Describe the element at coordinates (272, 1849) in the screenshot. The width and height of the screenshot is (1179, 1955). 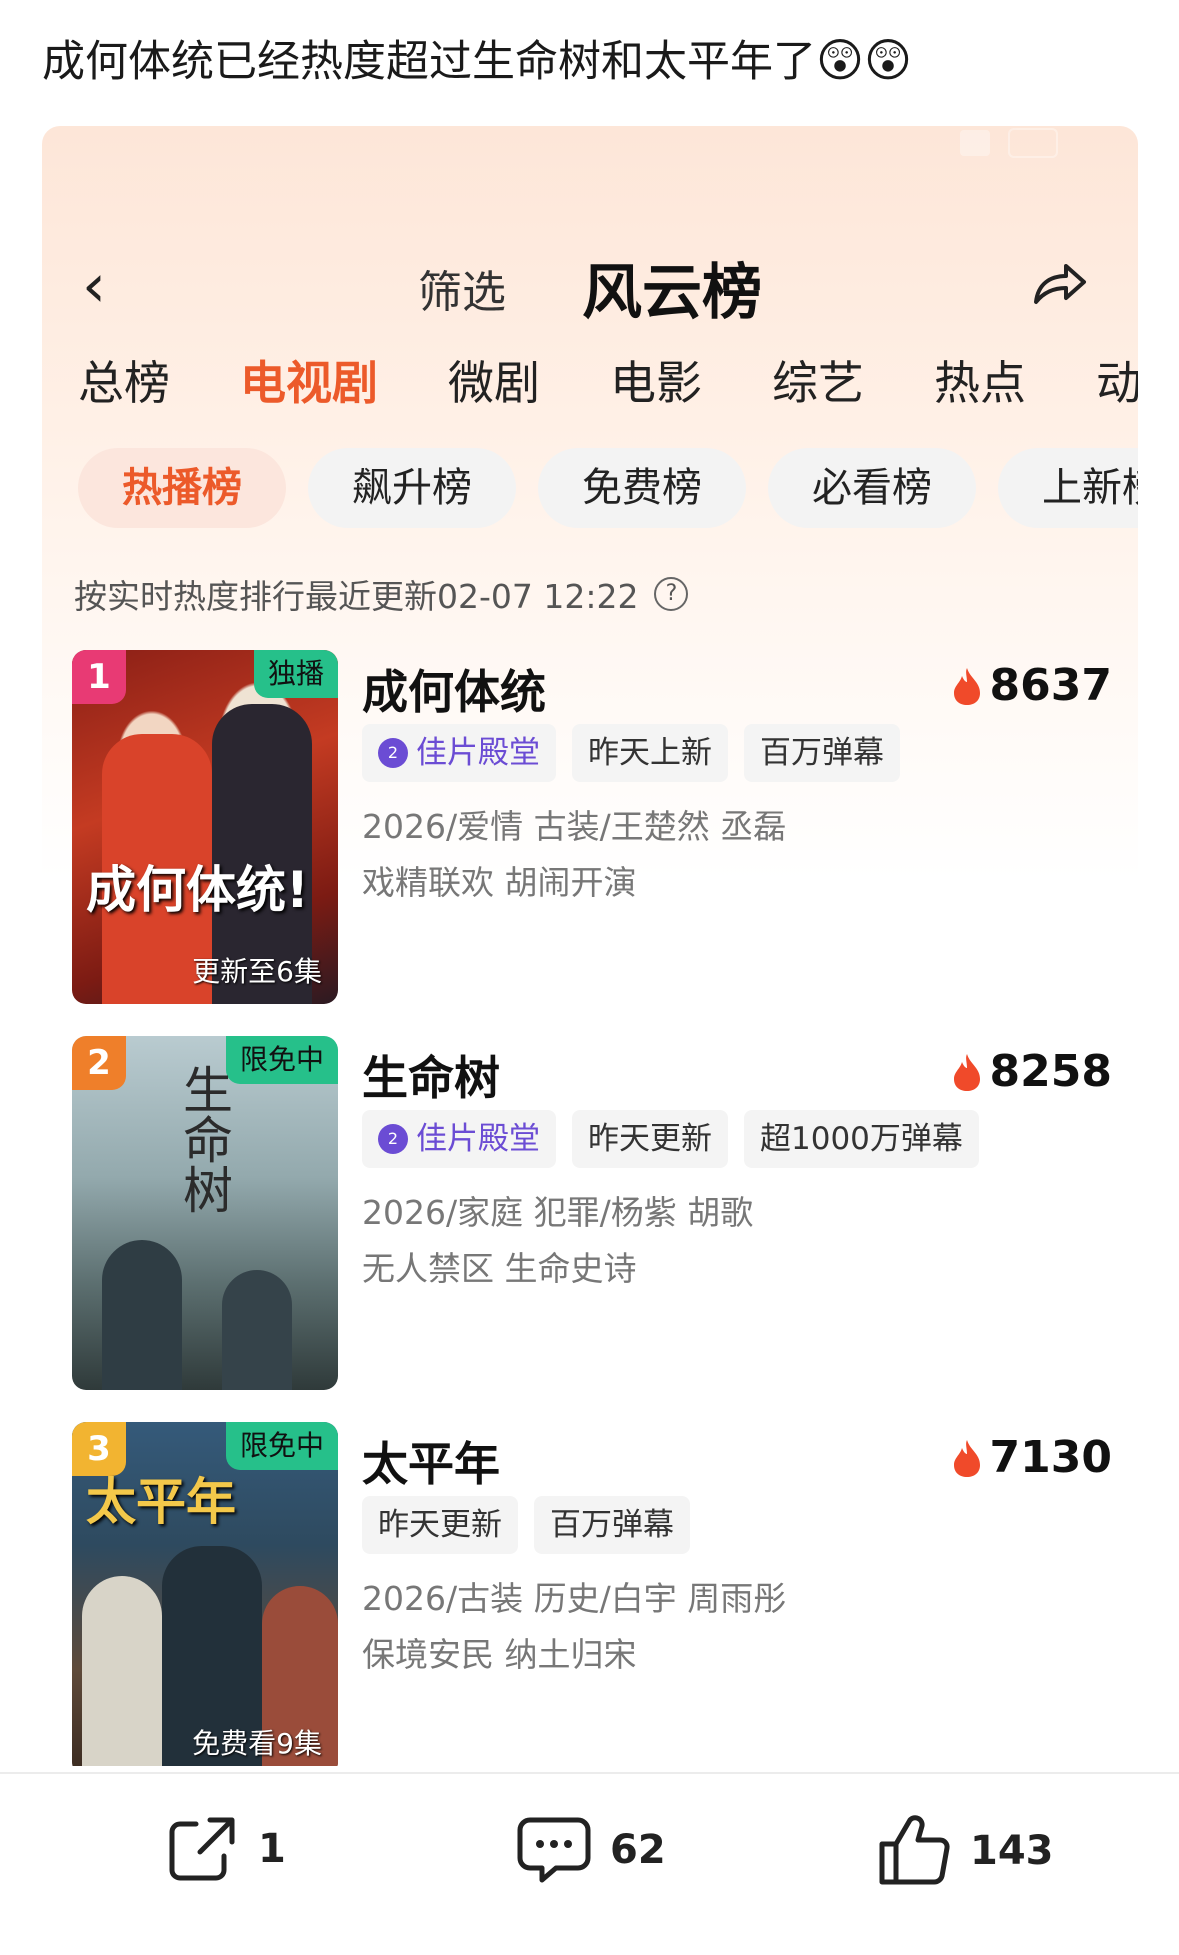
I see `share-count: 1` at that location.